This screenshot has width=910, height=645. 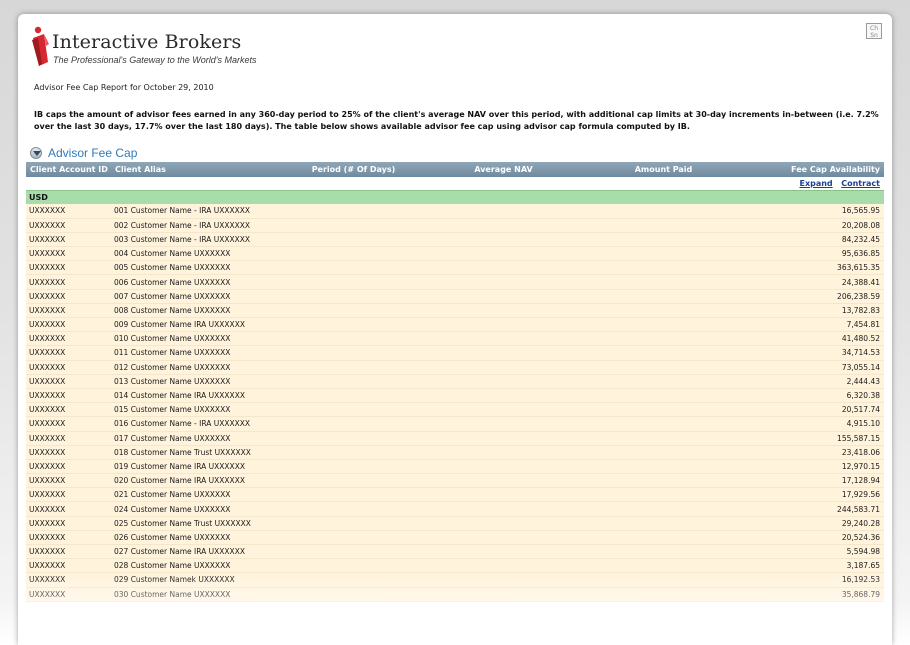 I want to click on cell-fee-cap: 7,454.81, so click(x=815, y=325).